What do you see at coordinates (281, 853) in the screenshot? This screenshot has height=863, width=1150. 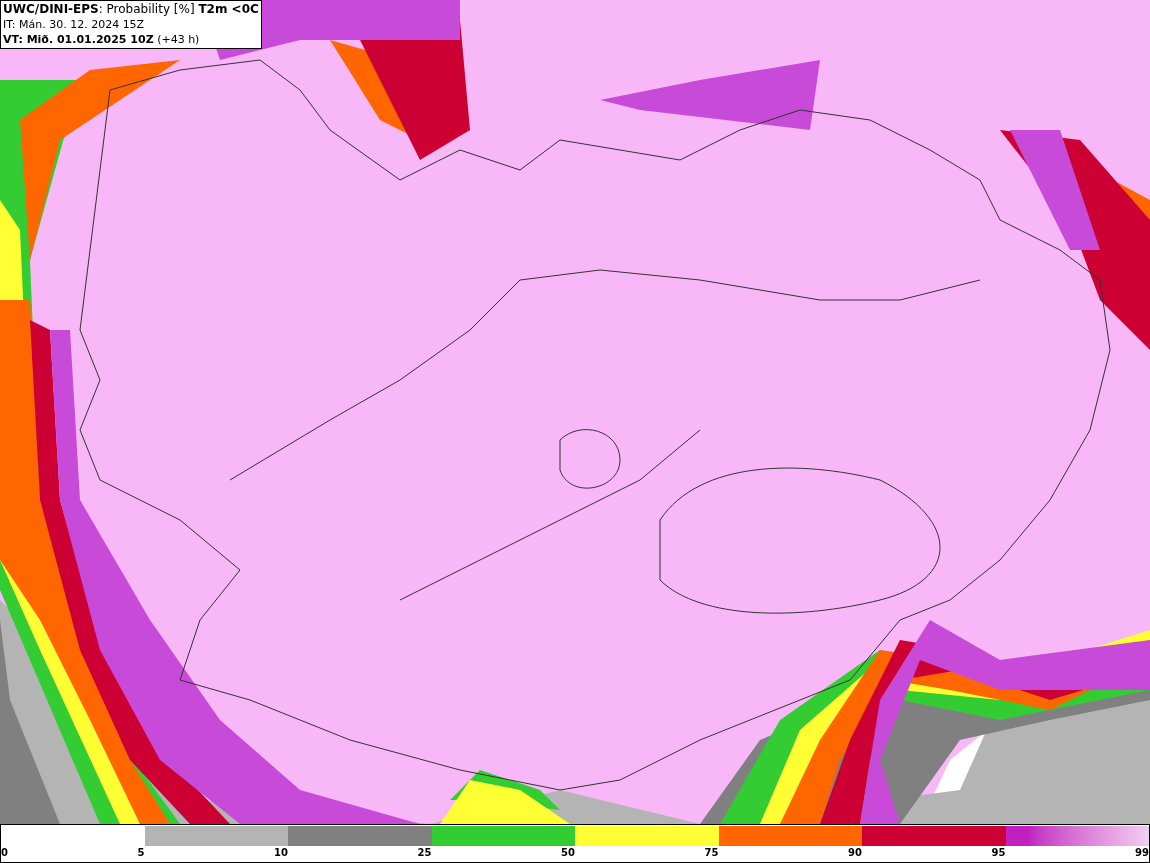 I see `legend-label: 10` at bounding box center [281, 853].